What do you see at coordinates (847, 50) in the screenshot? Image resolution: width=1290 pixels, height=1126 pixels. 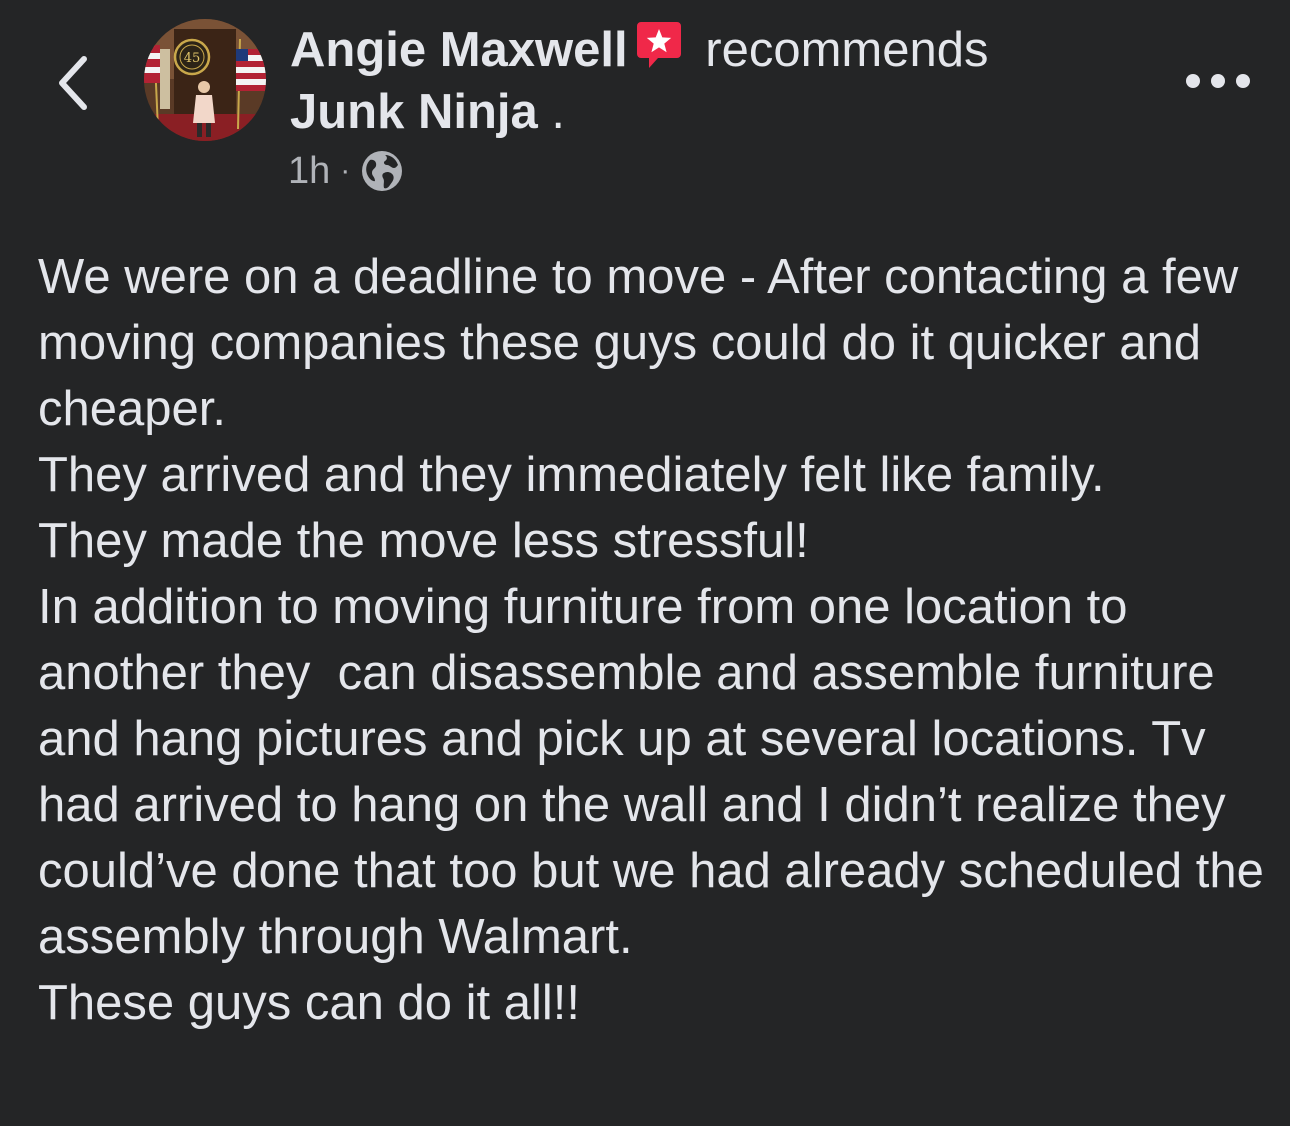 I see `action-text: recommends` at bounding box center [847, 50].